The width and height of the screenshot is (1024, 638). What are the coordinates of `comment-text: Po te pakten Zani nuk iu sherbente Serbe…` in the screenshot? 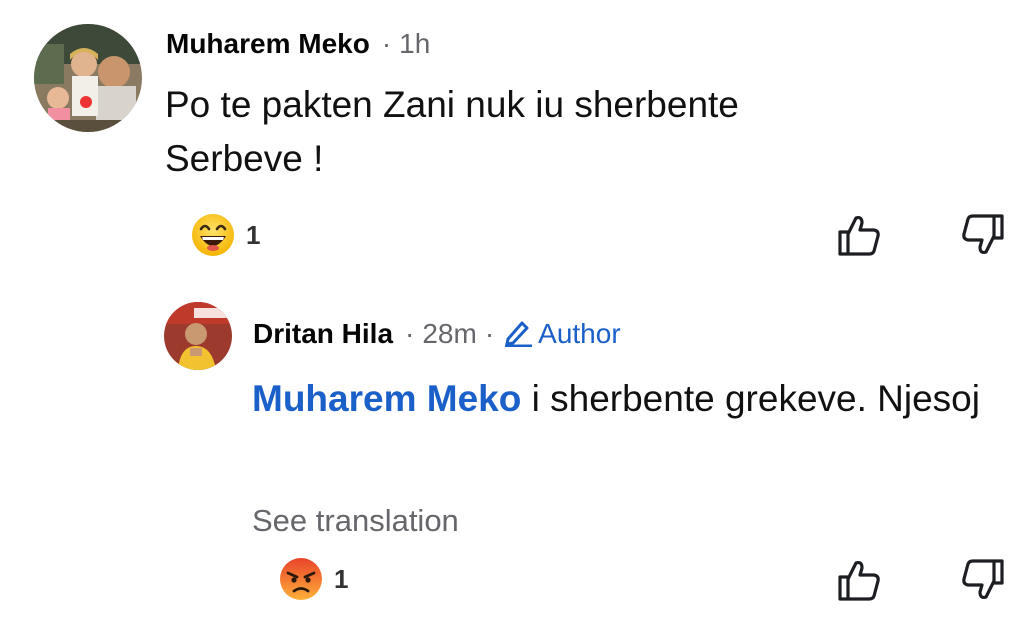 It's located at (452, 131).